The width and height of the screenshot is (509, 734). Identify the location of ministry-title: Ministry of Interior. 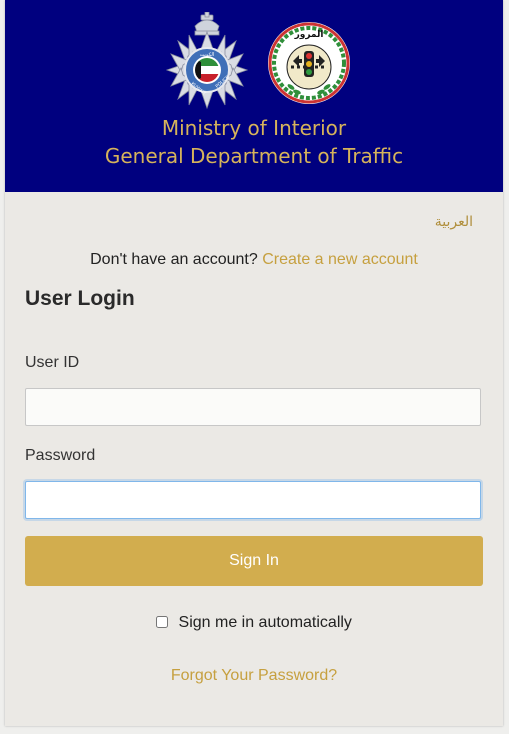
(254, 128).